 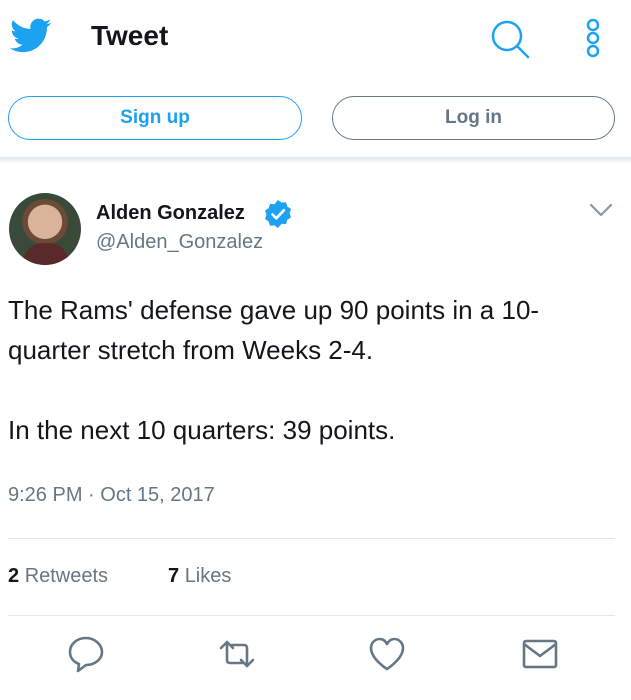 I want to click on author-name: Alden Gonzalez, so click(x=170, y=213).